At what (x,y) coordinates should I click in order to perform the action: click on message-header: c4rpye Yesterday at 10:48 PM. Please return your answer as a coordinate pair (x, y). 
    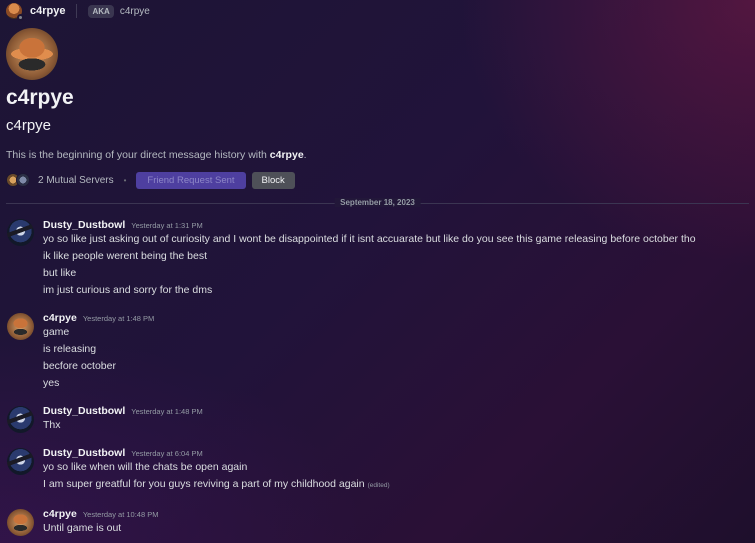
    Looking at the image, I should click on (100, 514).